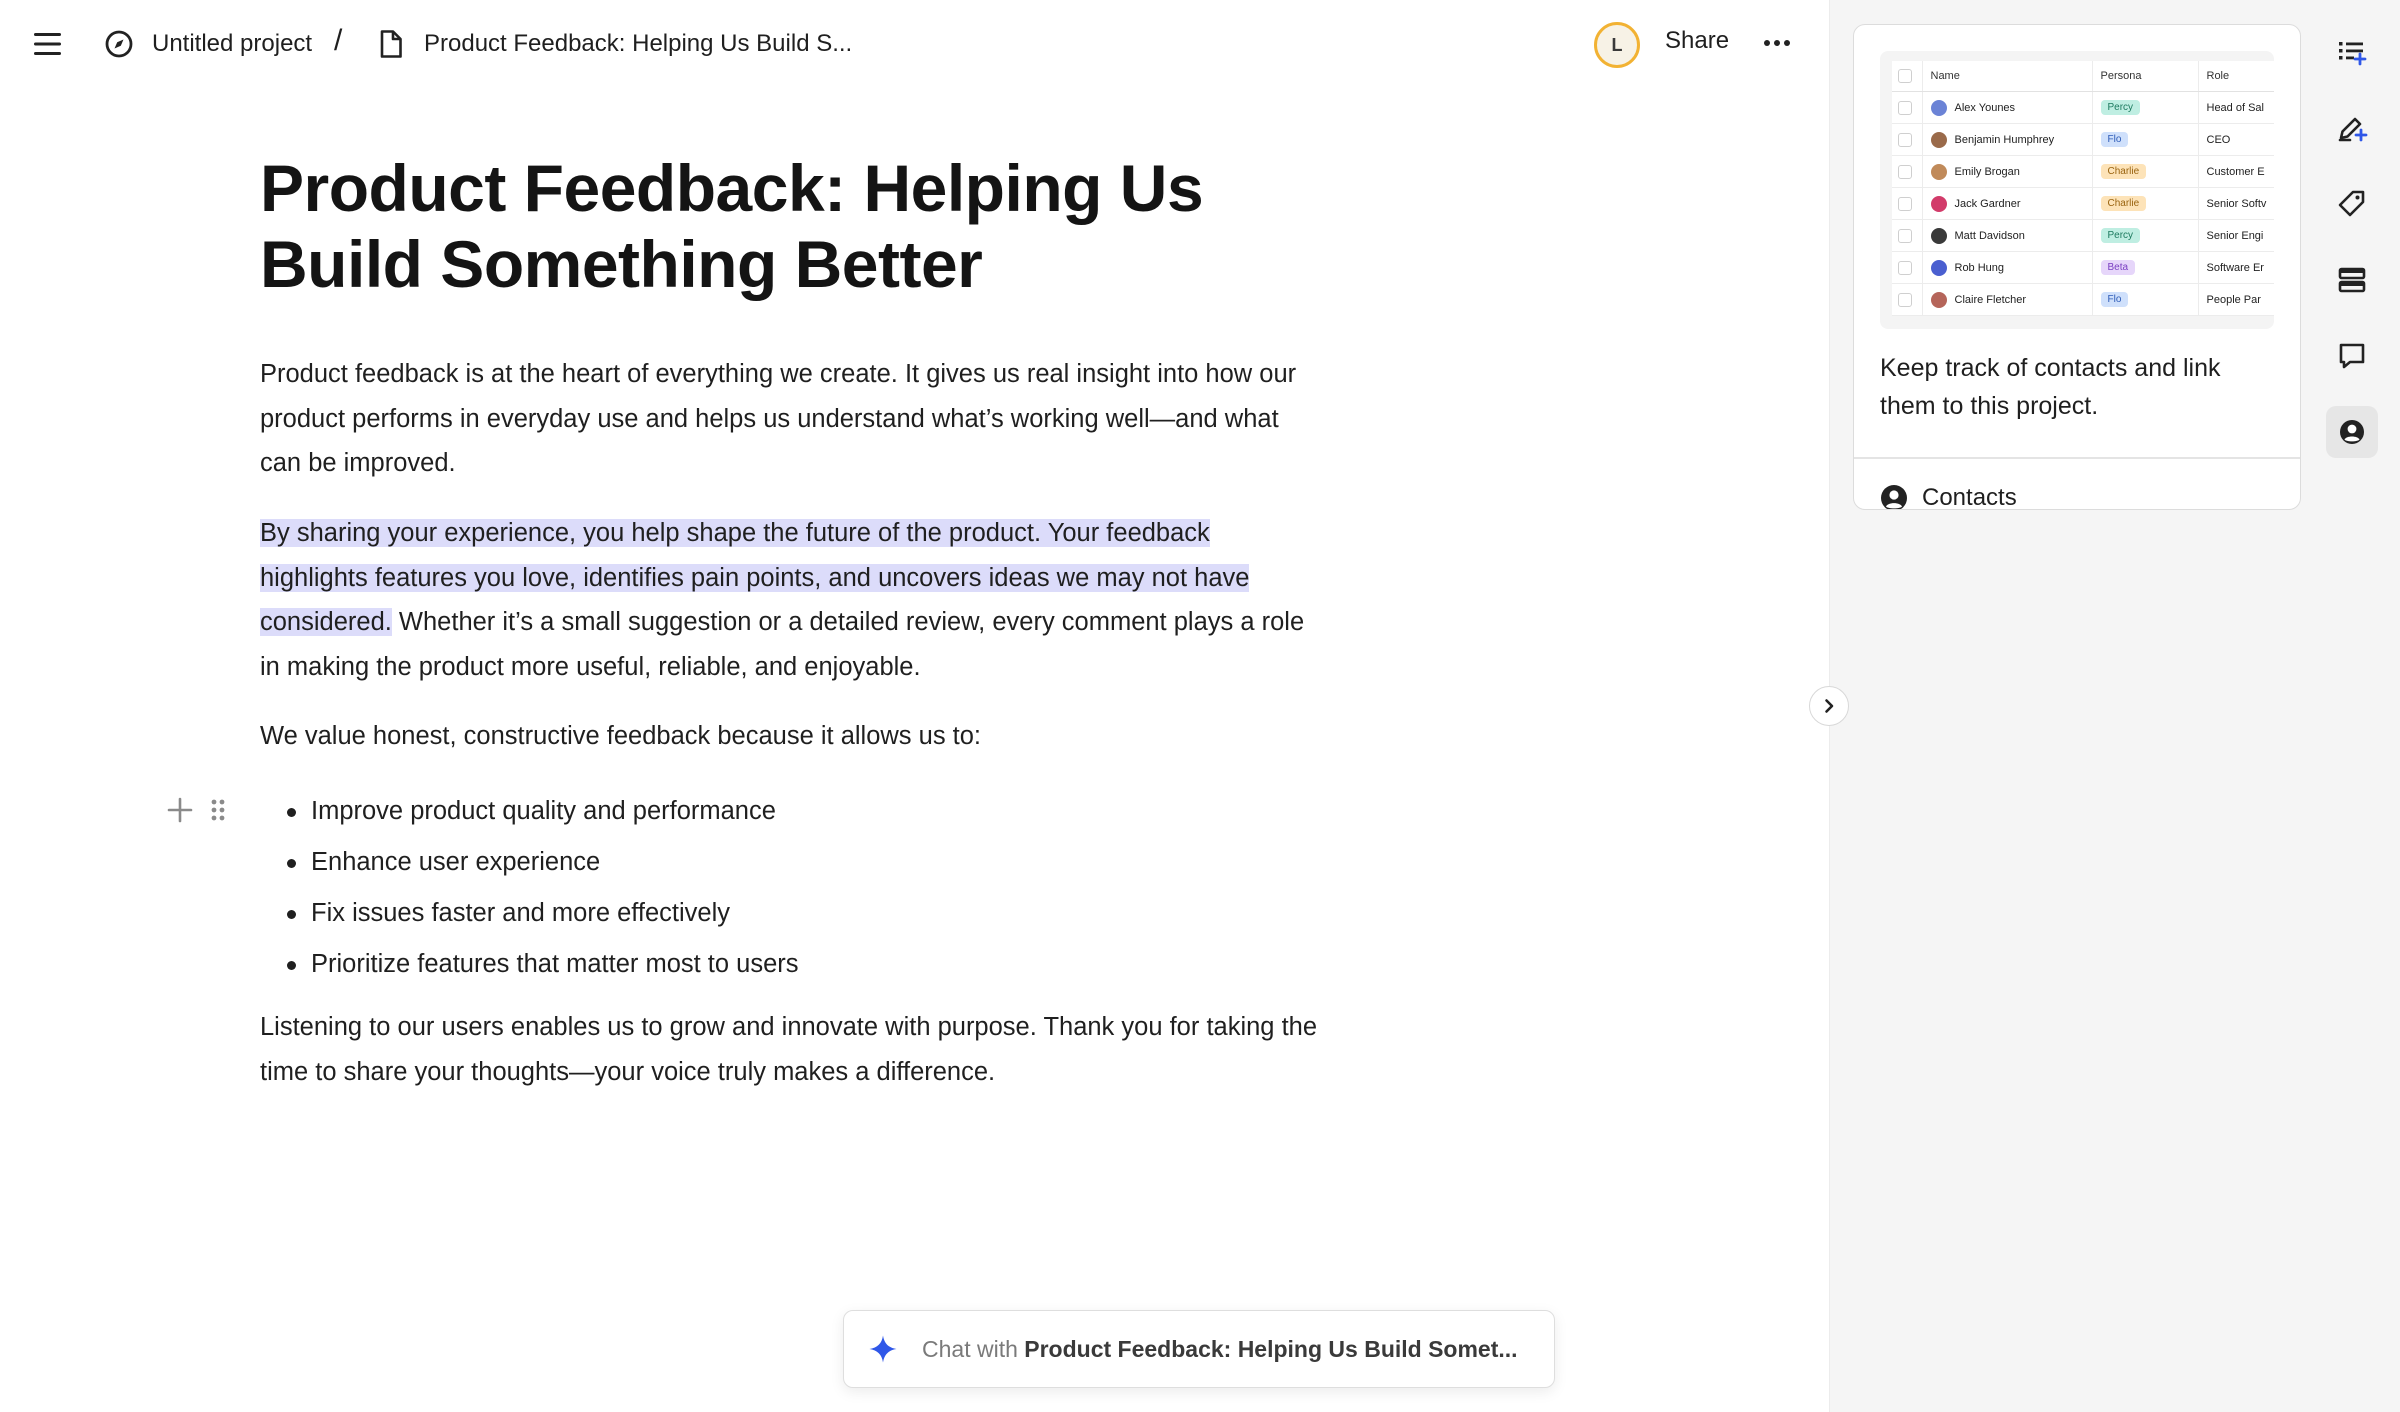  What do you see at coordinates (542, 811) in the screenshot?
I see `list-item: Improve product quality and performance` at bounding box center [542, 811].